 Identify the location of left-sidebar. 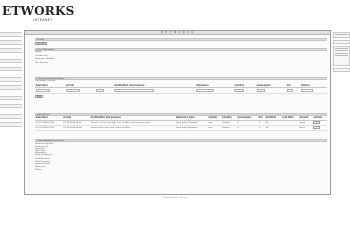
(11, 81).